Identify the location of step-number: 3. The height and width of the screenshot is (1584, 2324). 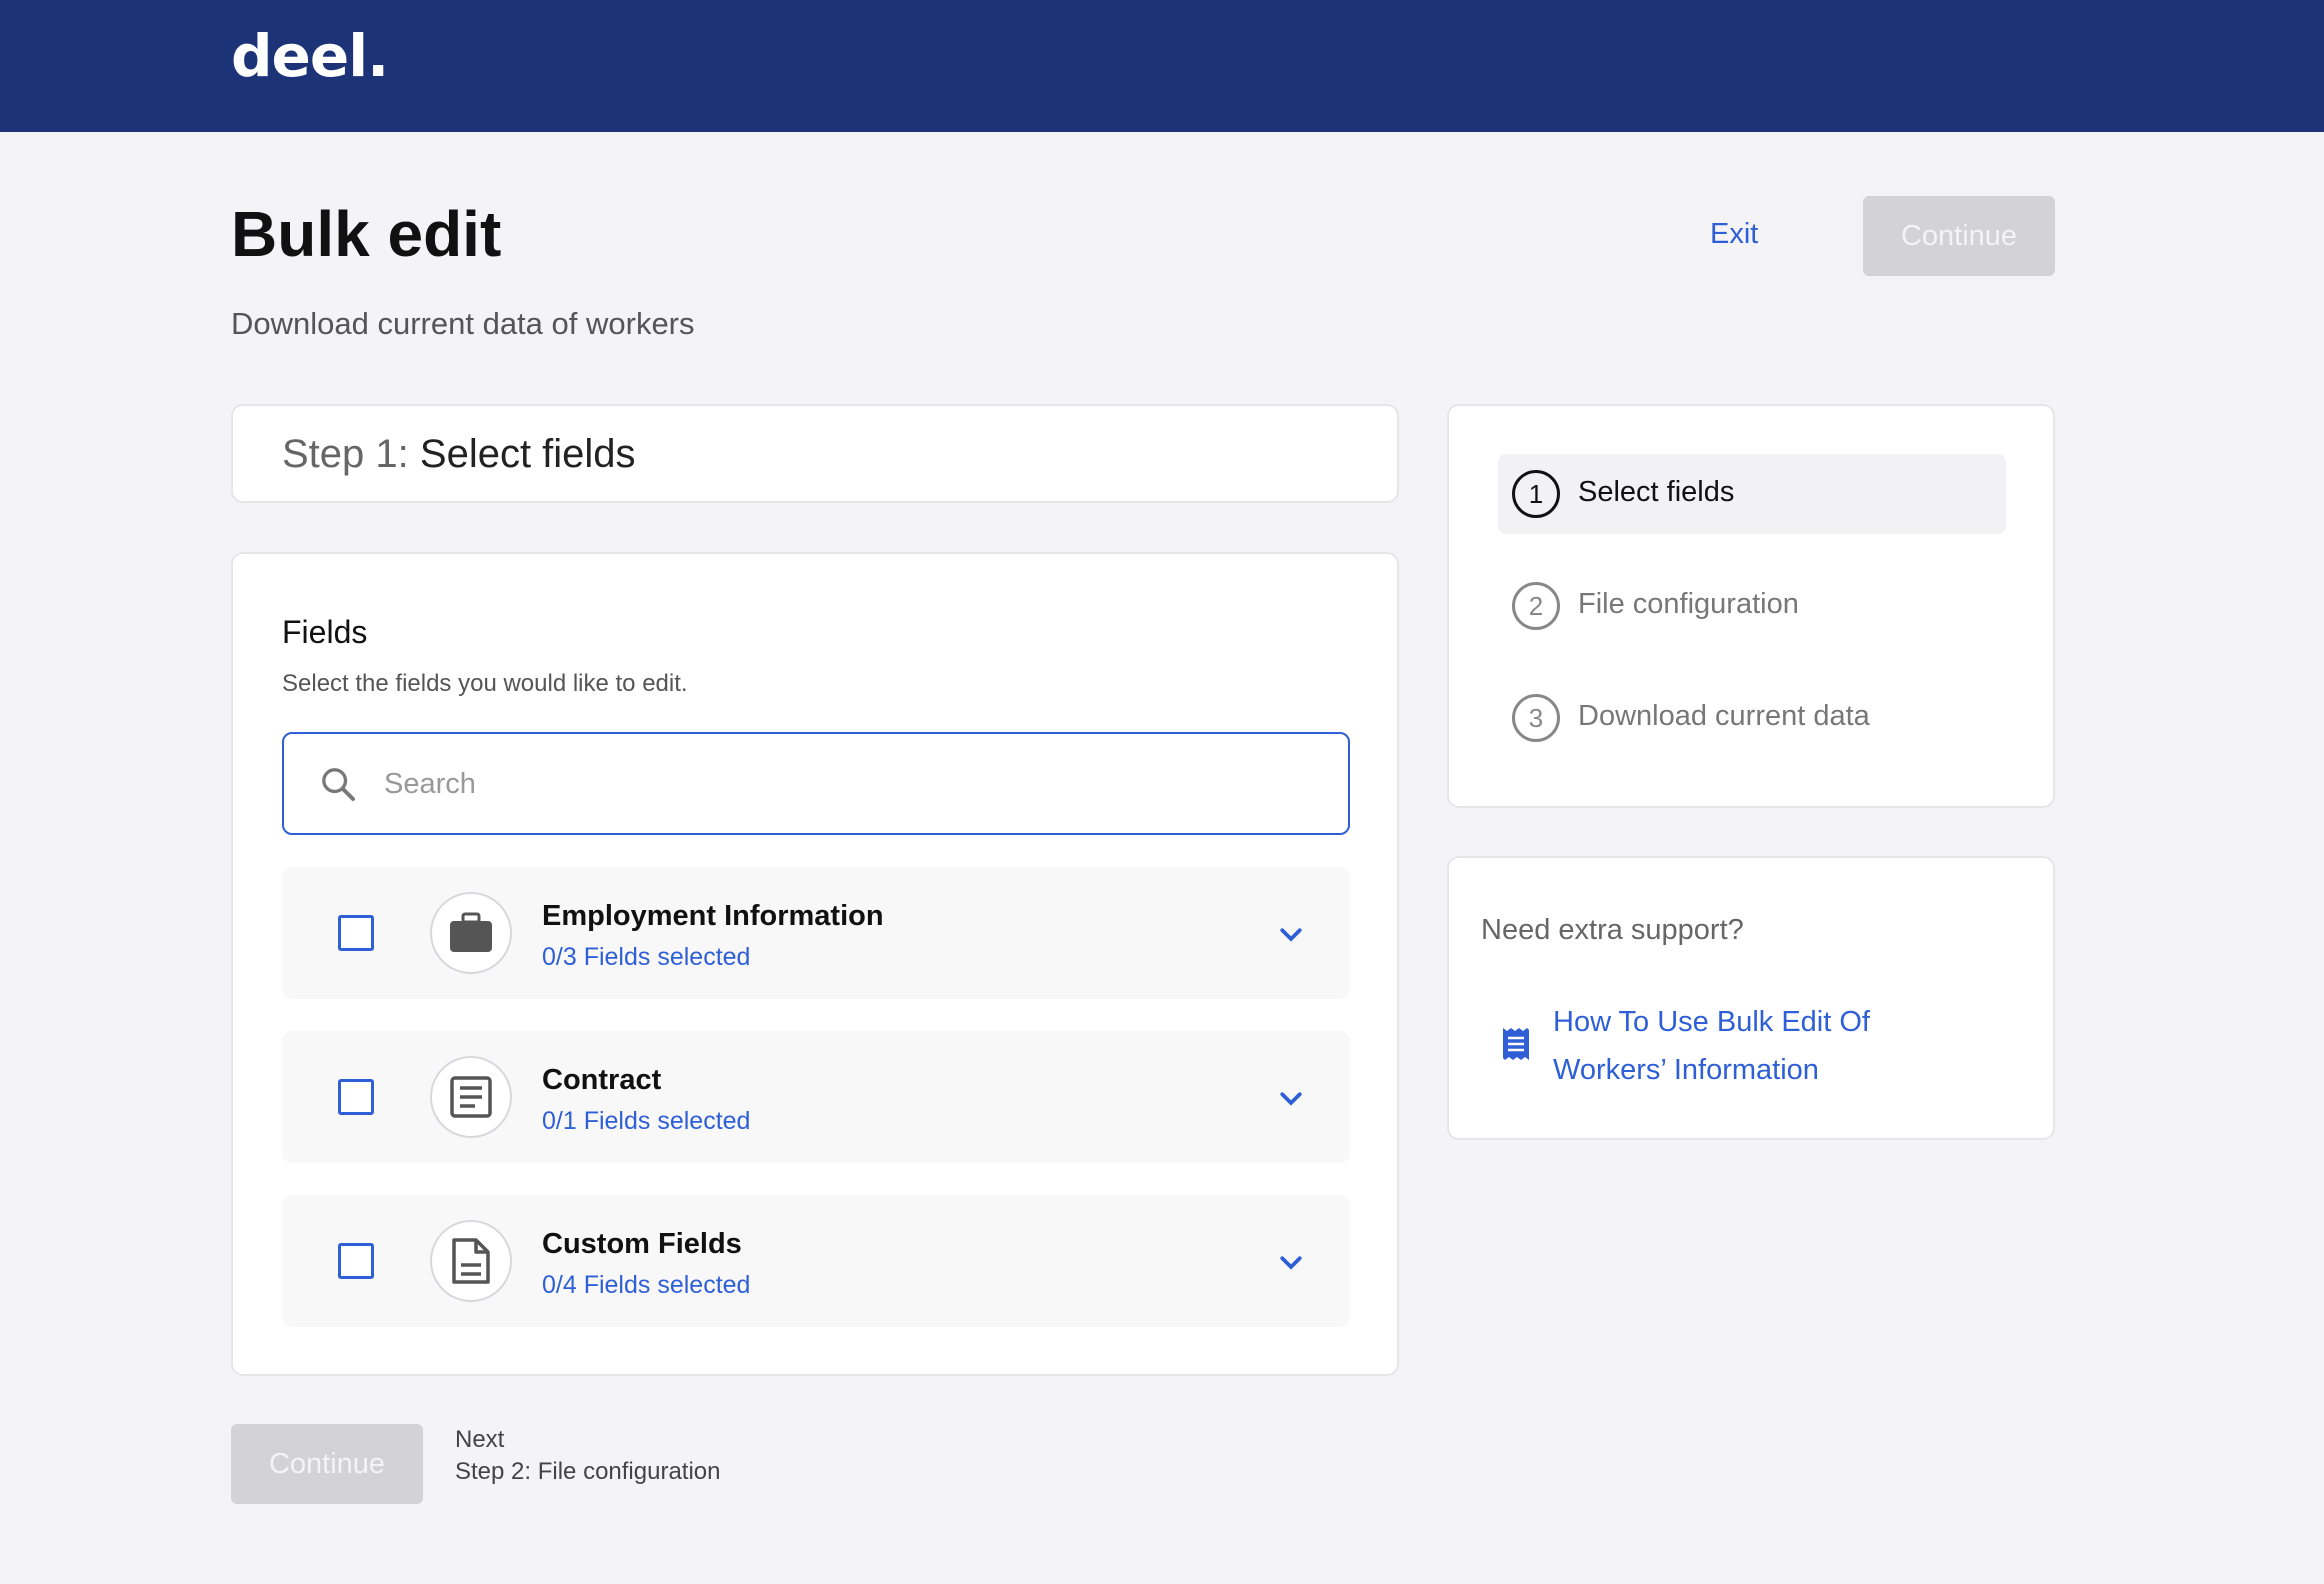
(1536, 718).